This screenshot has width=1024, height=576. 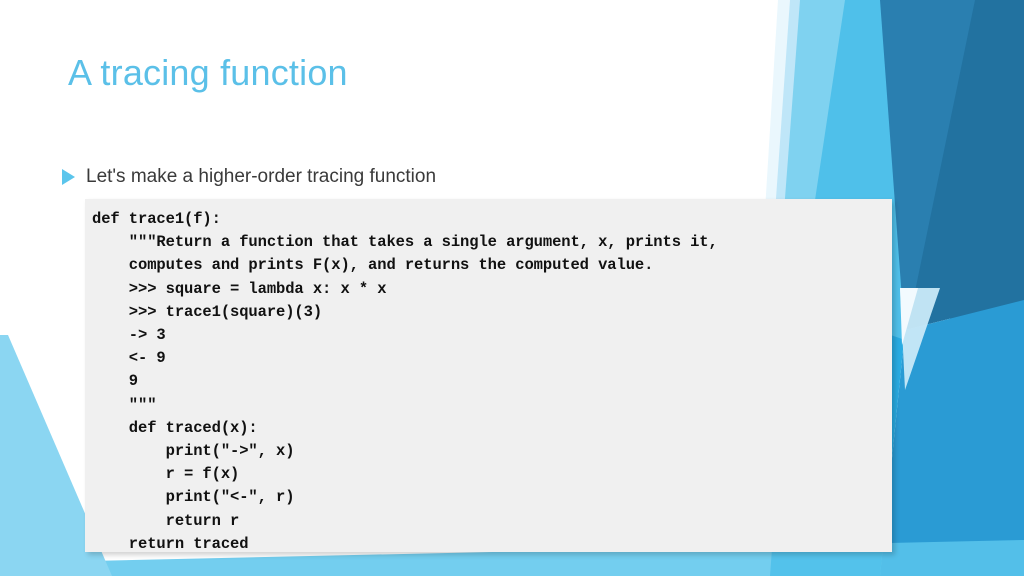 What do you see at coordinates (166, 474) in the screenshot?
I see `code-line: r = f(x)` at bounding box center [166, 474].